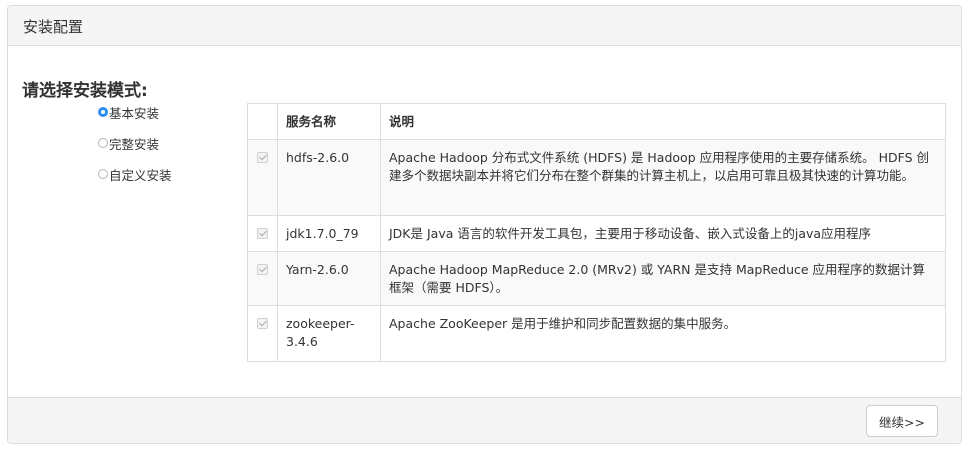  I want to click on header-checkbox-cell, so click(262, 121).